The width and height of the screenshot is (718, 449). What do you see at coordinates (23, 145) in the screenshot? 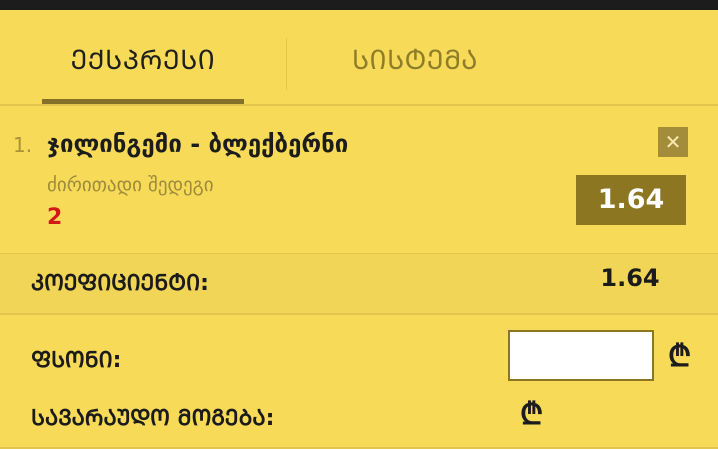
I see `bet-index: 1.` at bounding box center [23, 145].